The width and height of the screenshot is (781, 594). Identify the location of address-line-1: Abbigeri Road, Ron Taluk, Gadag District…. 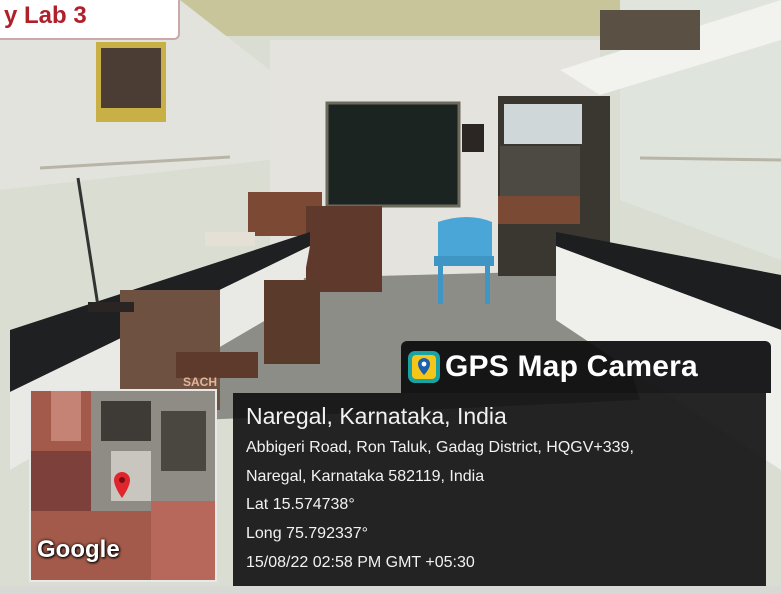
(440, 447).